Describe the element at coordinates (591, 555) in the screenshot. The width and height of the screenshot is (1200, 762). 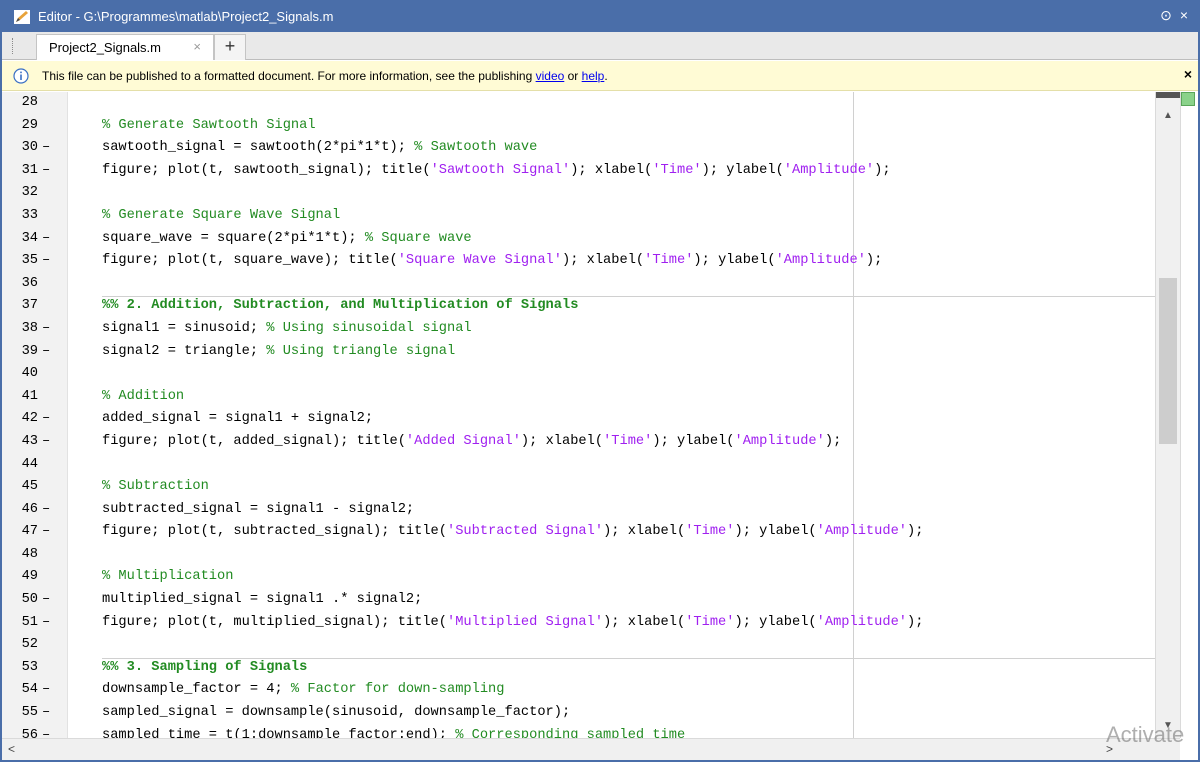
I see `code-line: 48` at that location.